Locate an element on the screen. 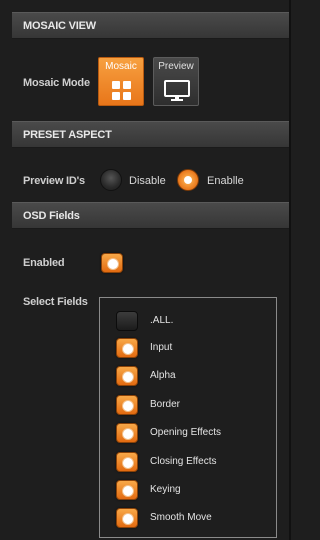 This screenshot has width=320, height=540. field-item-keying: Keying is located at coordinates (195, 490).